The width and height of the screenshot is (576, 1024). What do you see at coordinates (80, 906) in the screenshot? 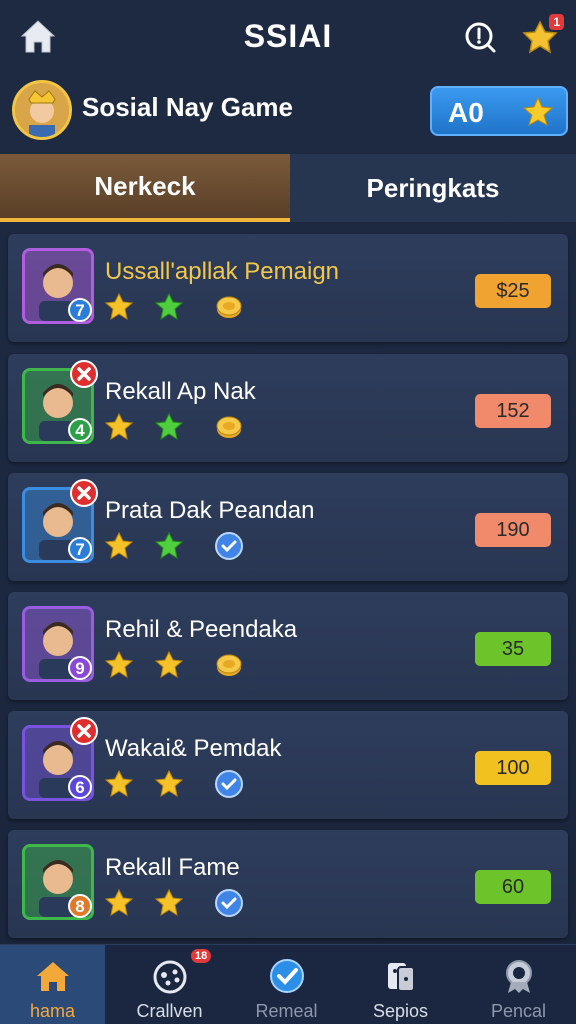
I see `level-badge: 8` at bounding box center [80, 906].